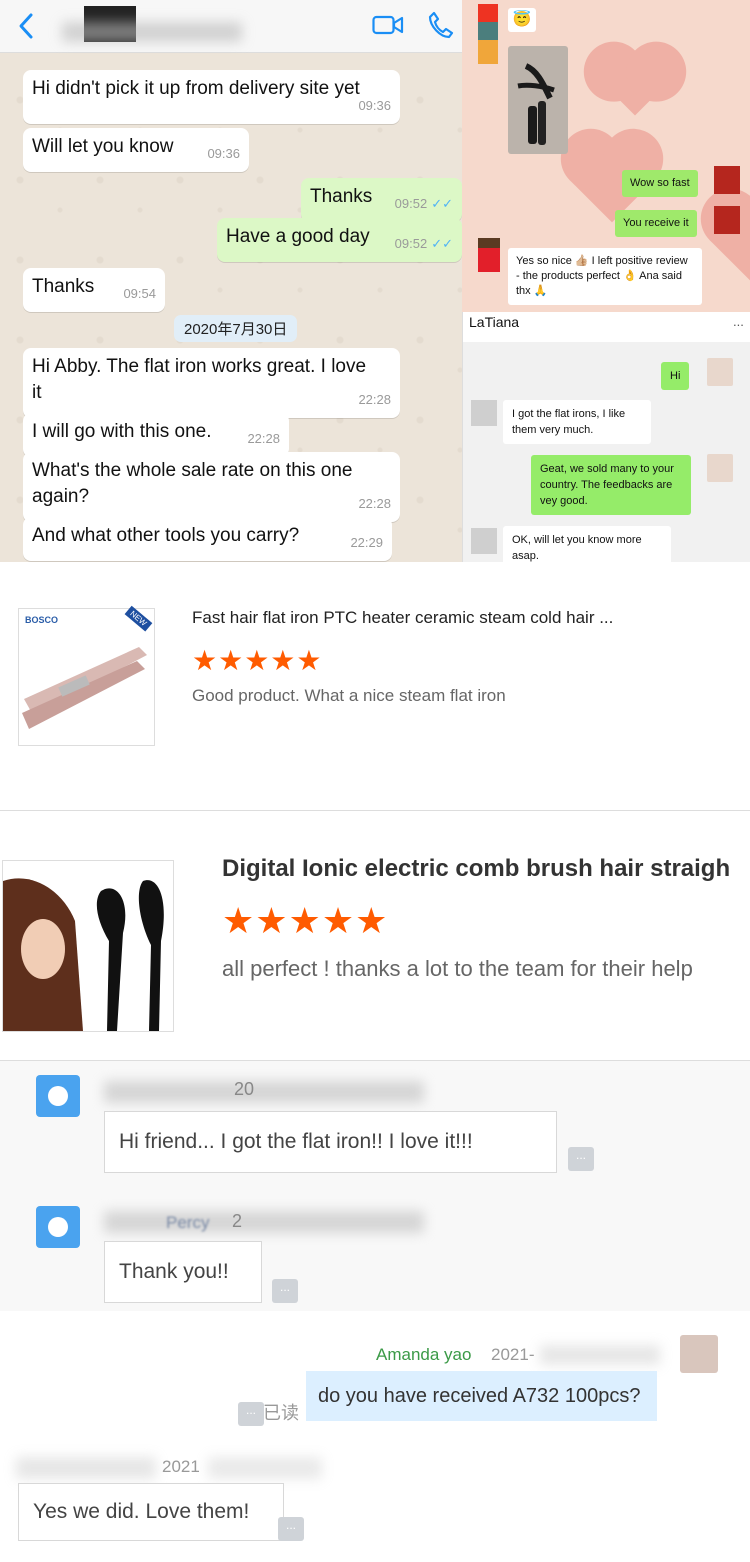  I want to click on message-time: 22:29, so click(366, 542).